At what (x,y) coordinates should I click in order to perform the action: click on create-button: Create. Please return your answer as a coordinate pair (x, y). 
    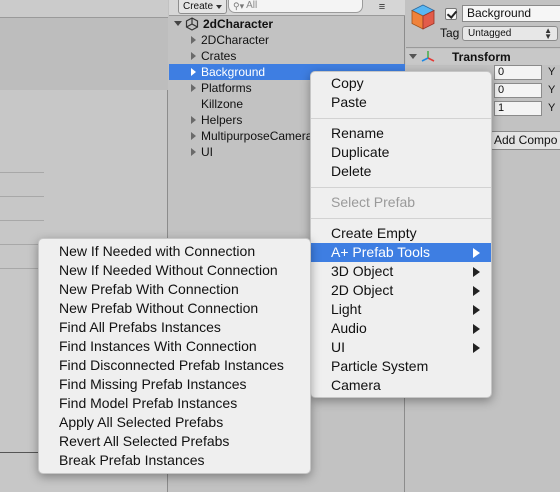
    Looking at the image, I should click on (203, 7).